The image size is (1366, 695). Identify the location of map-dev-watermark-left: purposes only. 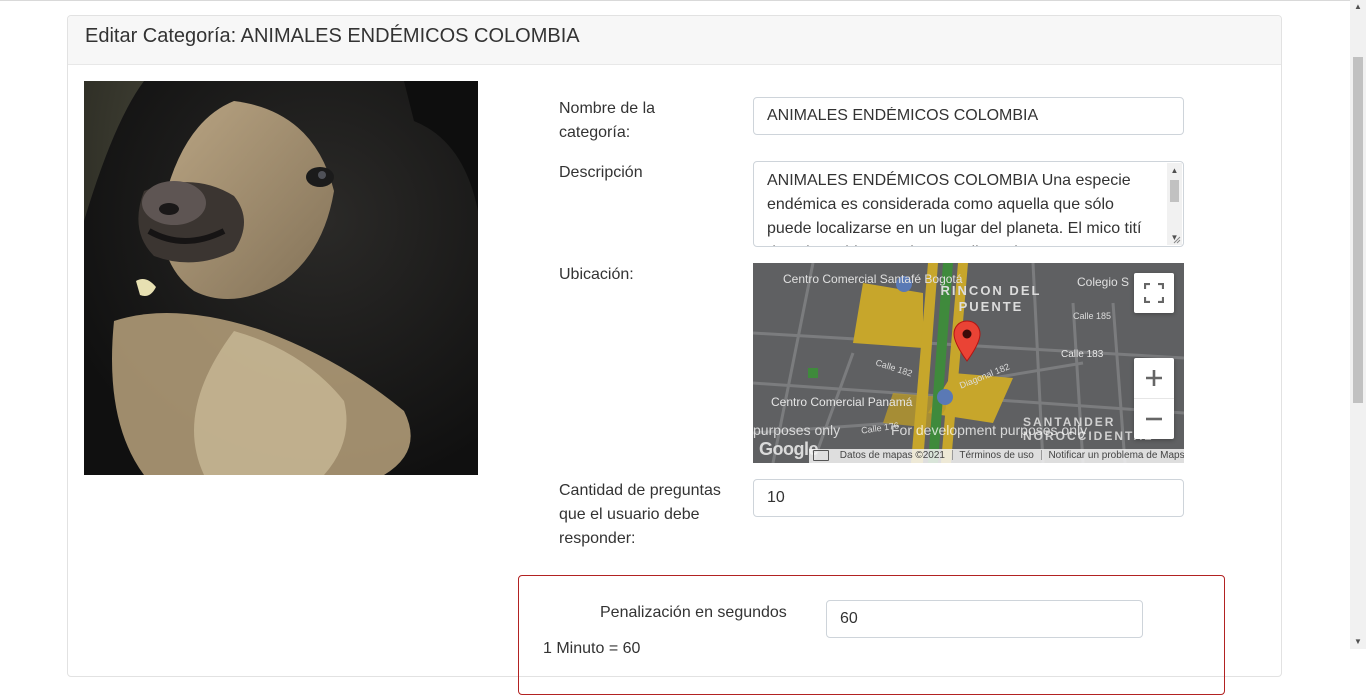
(797, 430).